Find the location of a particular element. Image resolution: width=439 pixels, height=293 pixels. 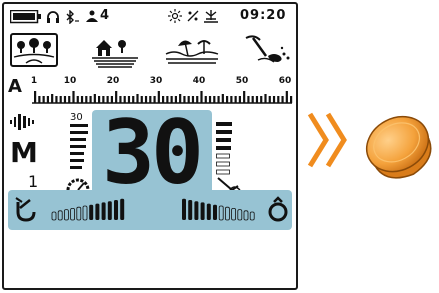

scale-tick-label: 50 is located at coordinates (242, 81).